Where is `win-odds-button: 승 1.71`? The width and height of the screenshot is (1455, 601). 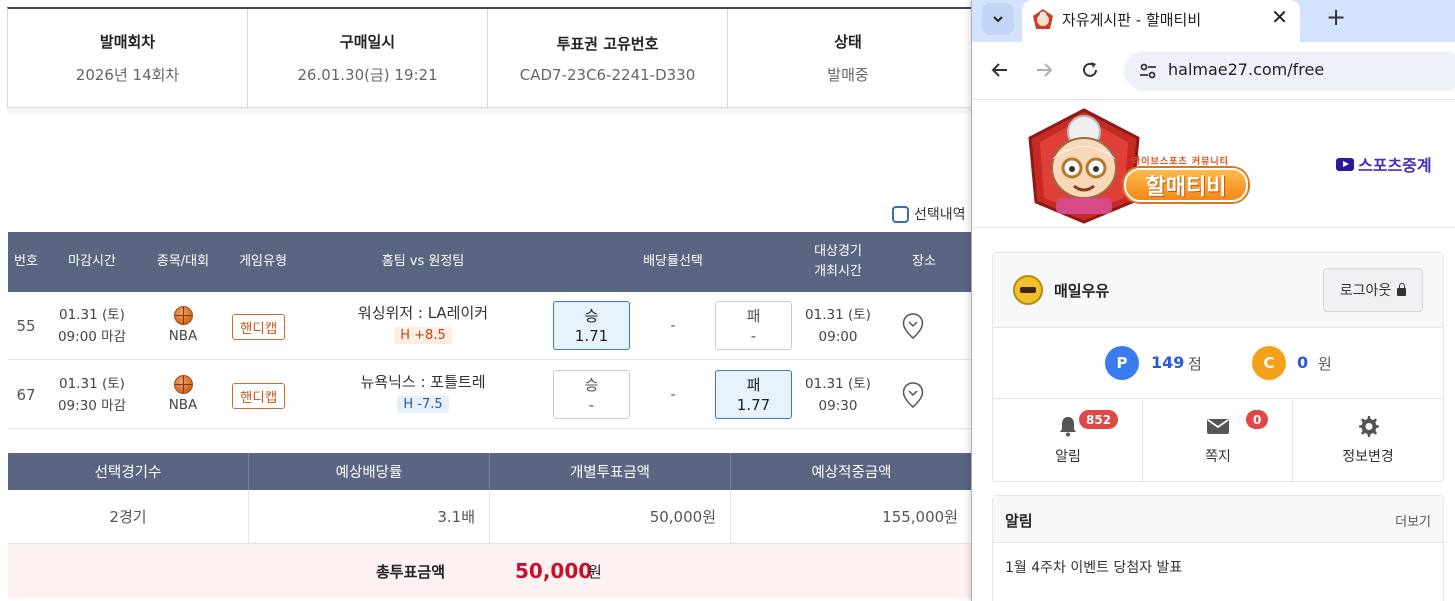
win-odds-button: 승 1.71 is located at coordinates (591, 325).